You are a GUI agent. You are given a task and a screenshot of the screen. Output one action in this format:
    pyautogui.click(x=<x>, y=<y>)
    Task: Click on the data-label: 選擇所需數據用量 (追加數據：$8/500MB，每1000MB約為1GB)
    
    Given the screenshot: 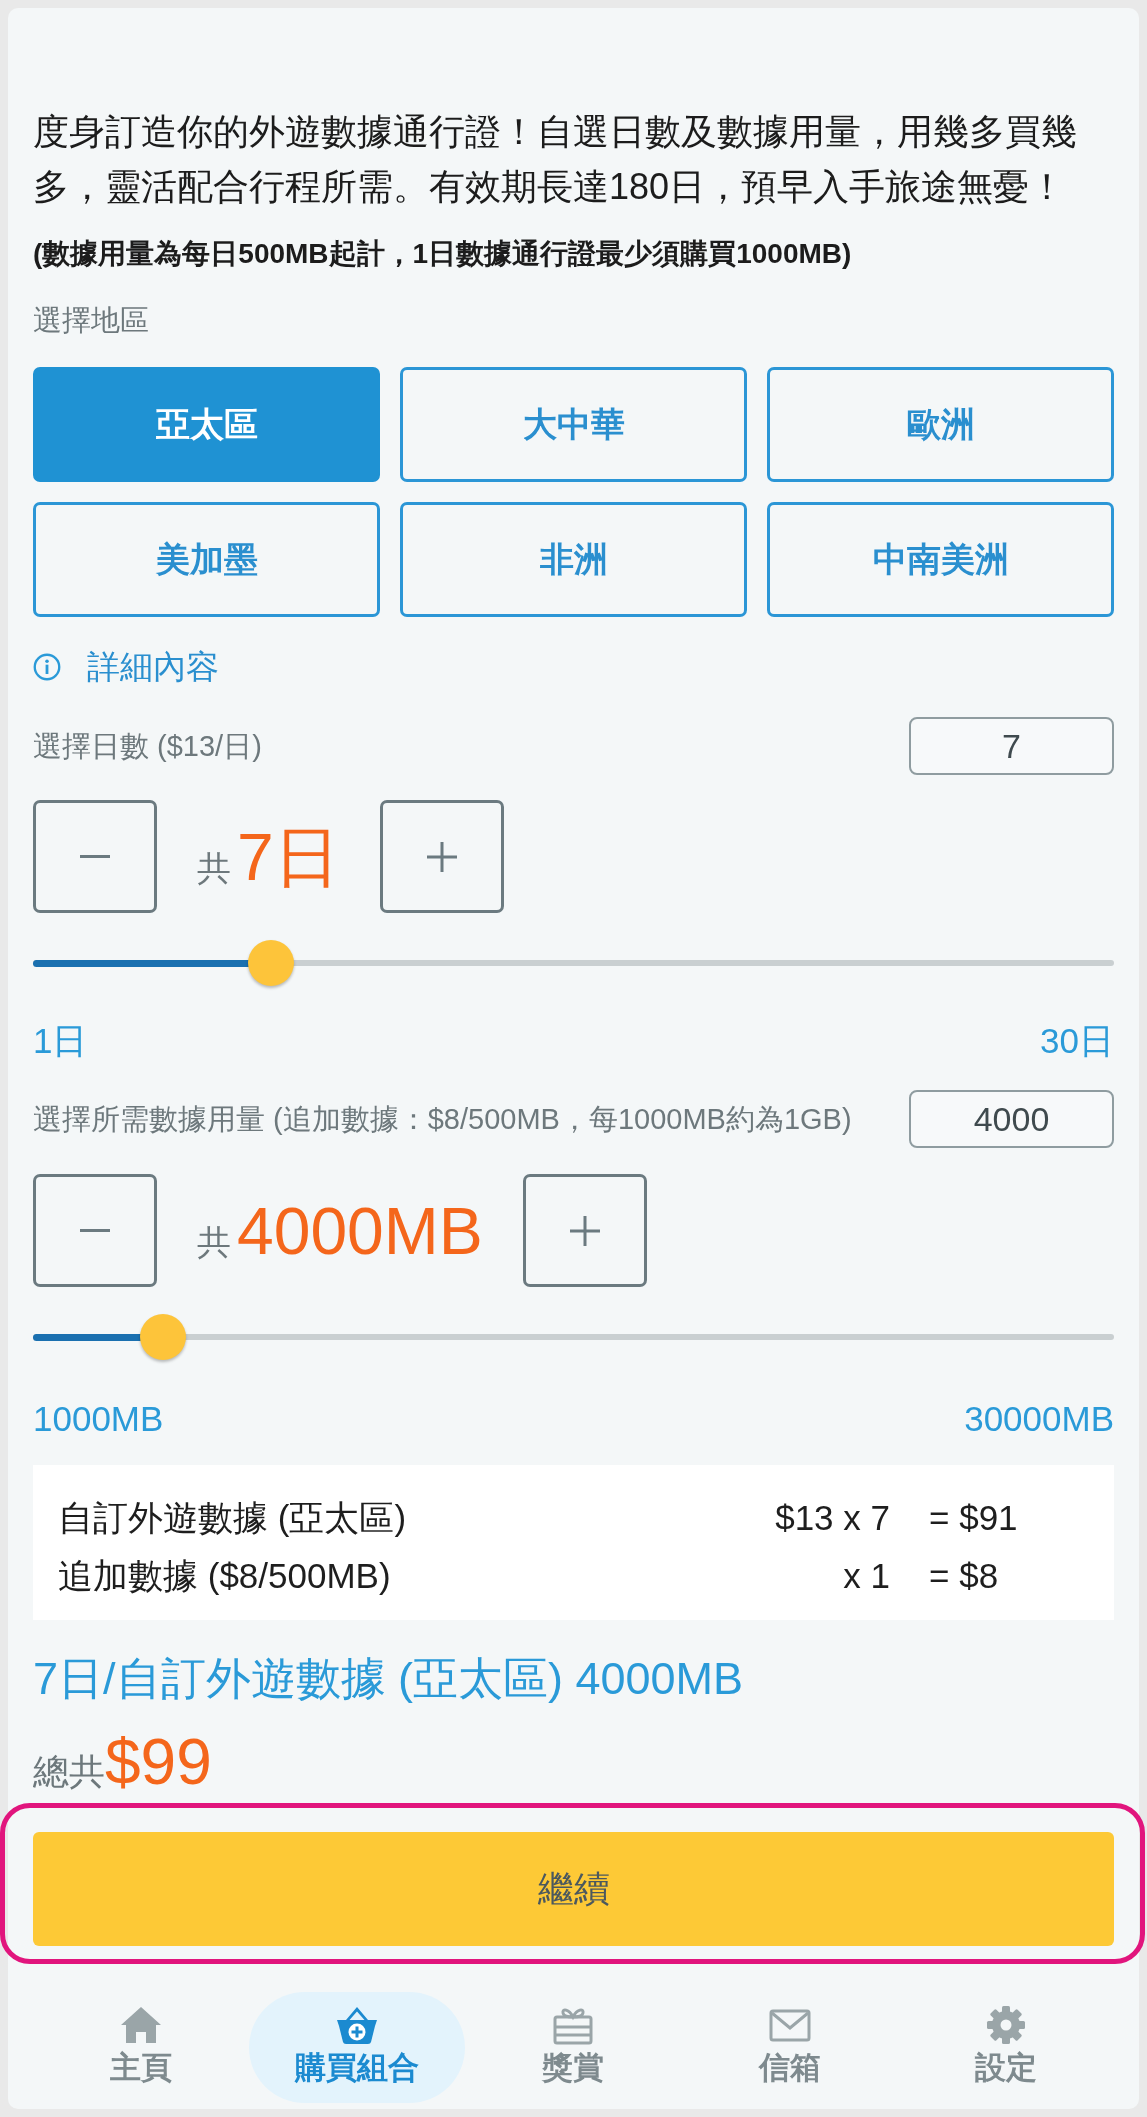 What is the action you would take?
    pyautogui.click(x=442, y=1119)
    